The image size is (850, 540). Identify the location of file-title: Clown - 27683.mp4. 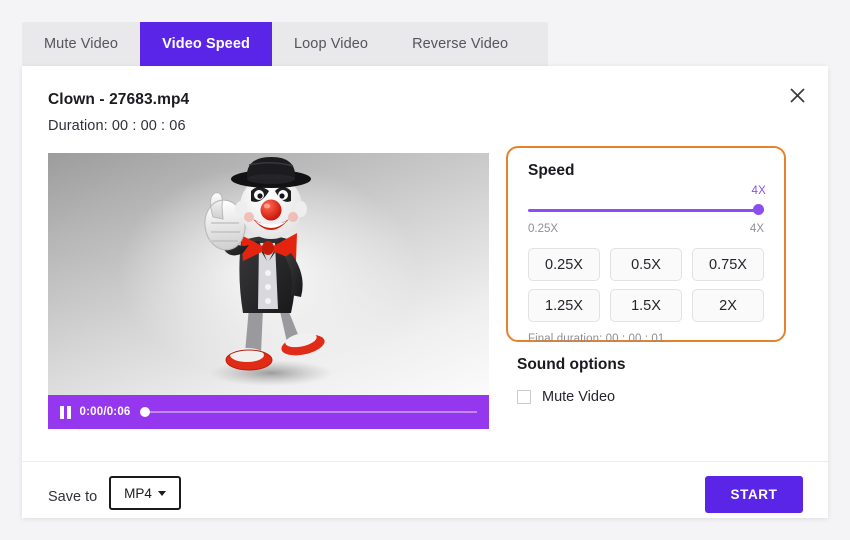
(119, 99).